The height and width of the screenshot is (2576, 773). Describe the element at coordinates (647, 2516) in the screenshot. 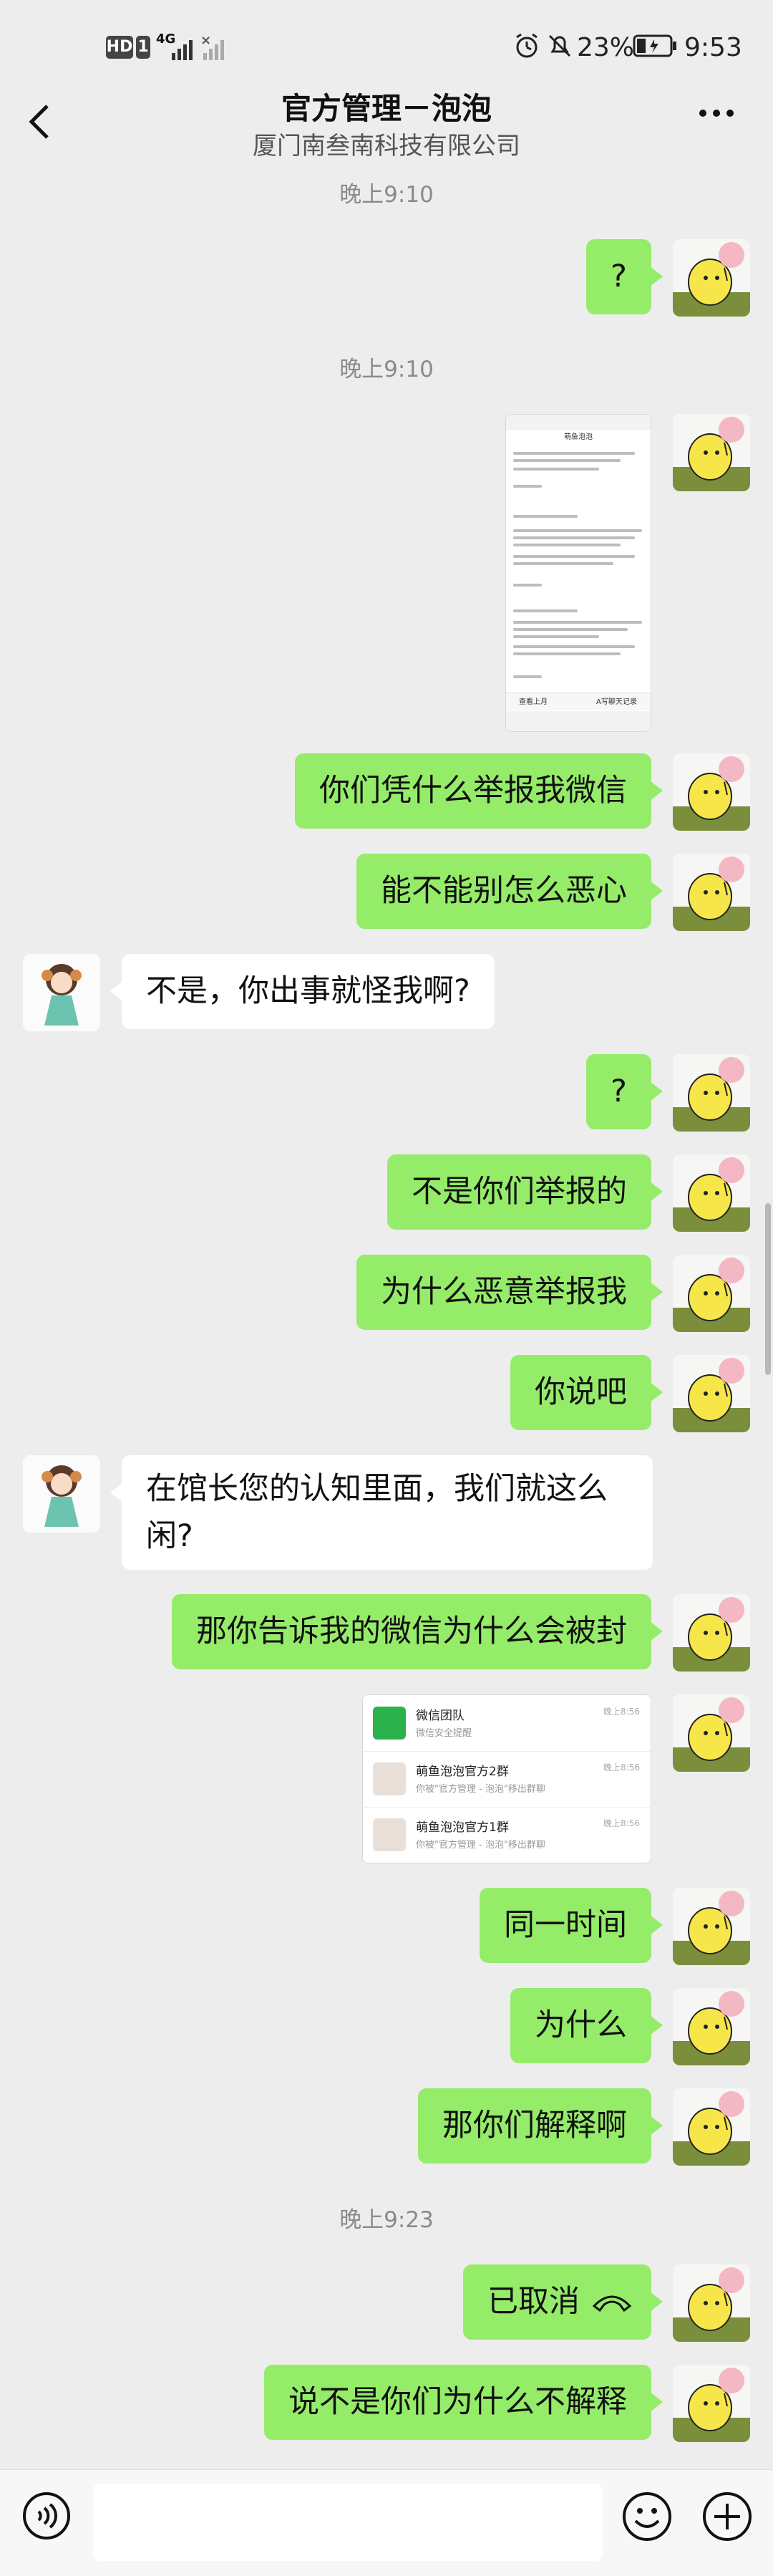

I see `emoji-icon` at that location.